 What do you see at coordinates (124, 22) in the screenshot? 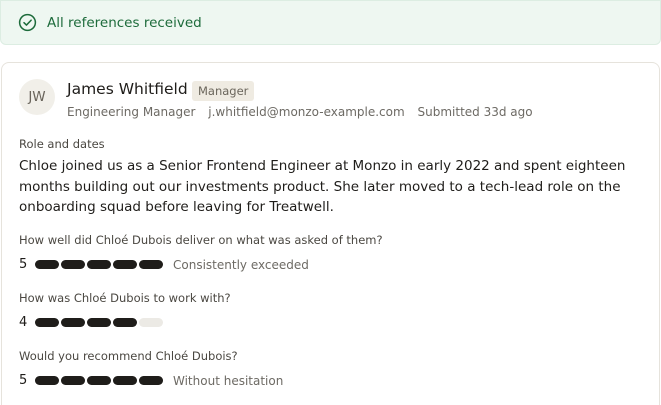
I see `banner-text: All references received` at bounding box center [124, 22].